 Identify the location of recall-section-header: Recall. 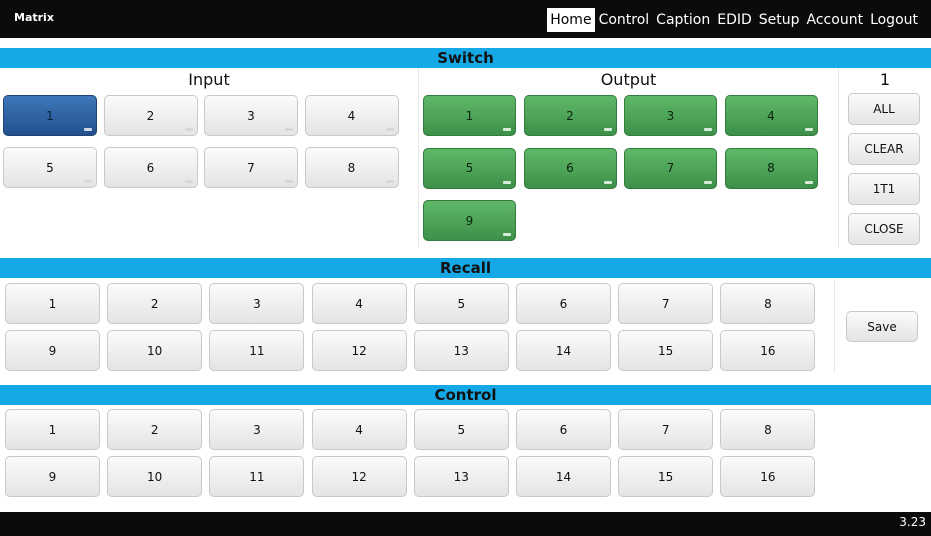
(465, 268).